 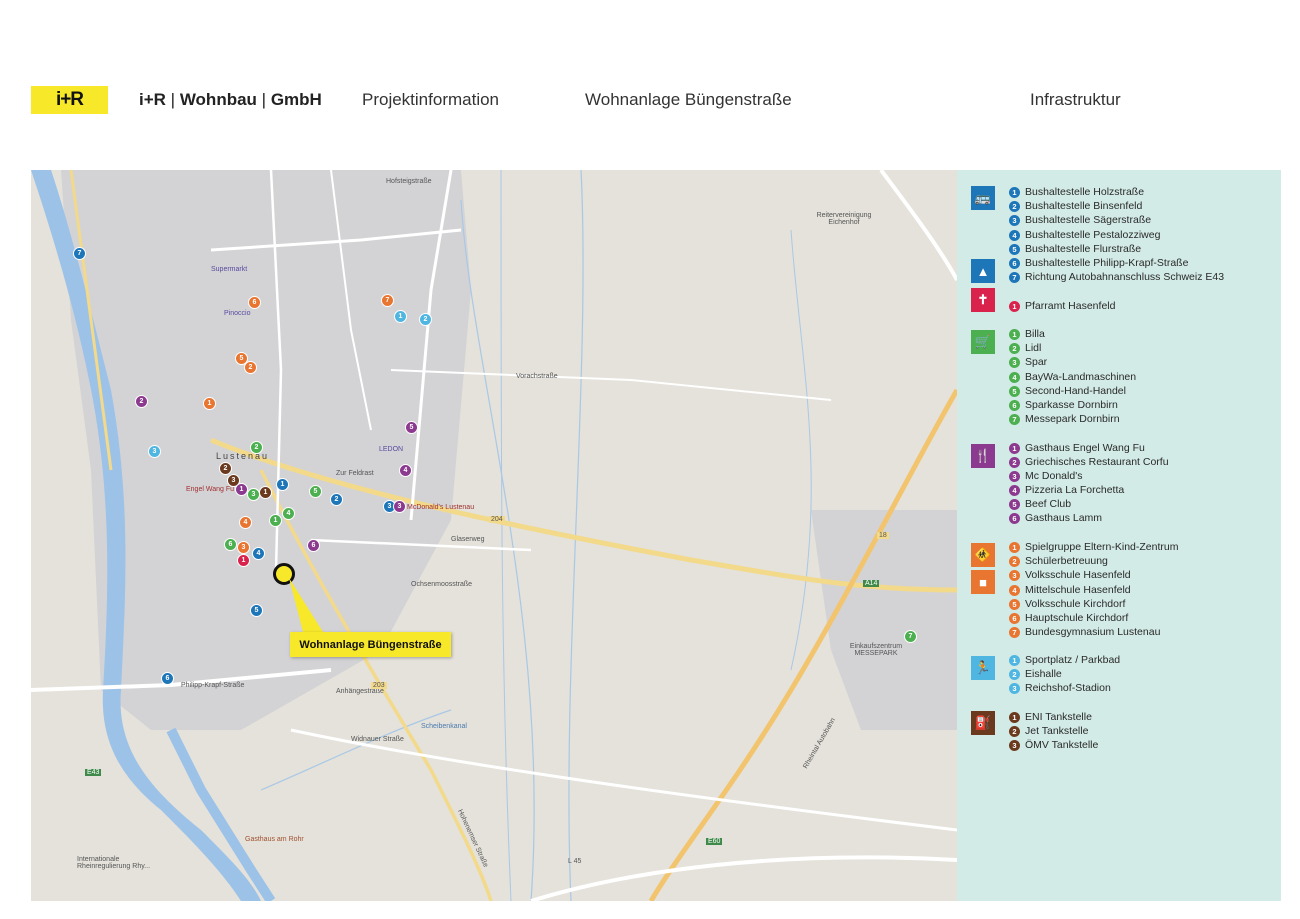 I want to click on company-name-part1: i+R, so click(x=152, y=99).